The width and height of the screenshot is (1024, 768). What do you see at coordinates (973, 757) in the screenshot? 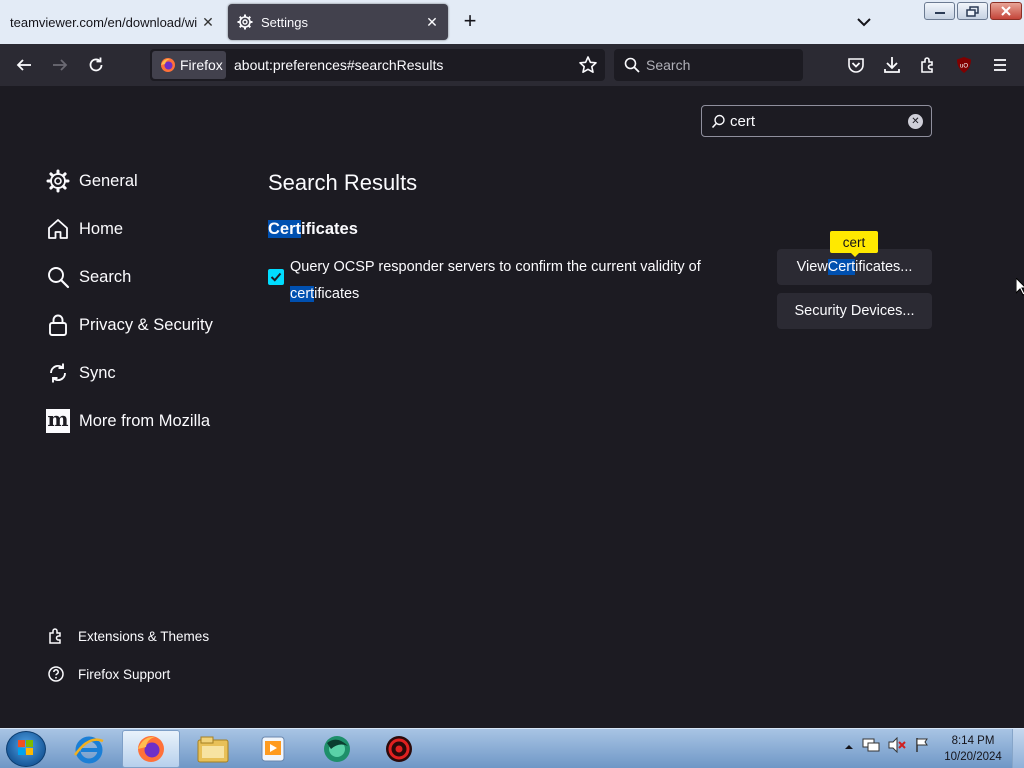
I see `clock-date: 10/20/2024` at bounding box center [973, 757].